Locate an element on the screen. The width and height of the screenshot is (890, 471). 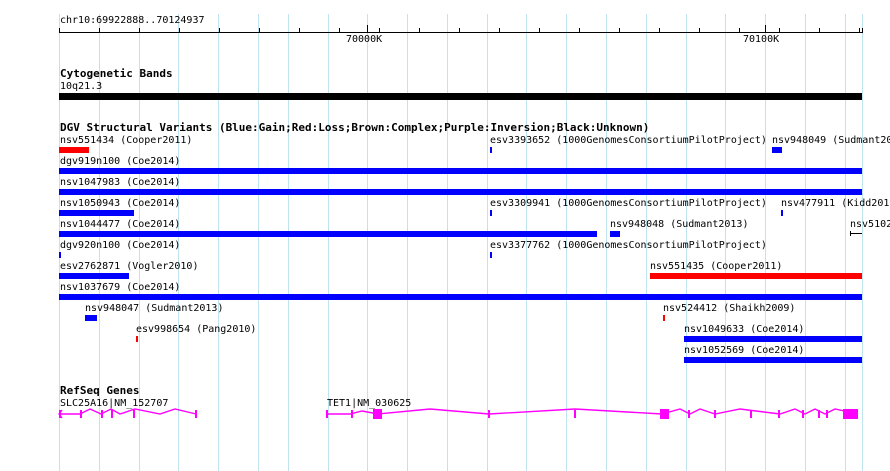
gene-model-slc25a16 is located at coordinates (127, 413).